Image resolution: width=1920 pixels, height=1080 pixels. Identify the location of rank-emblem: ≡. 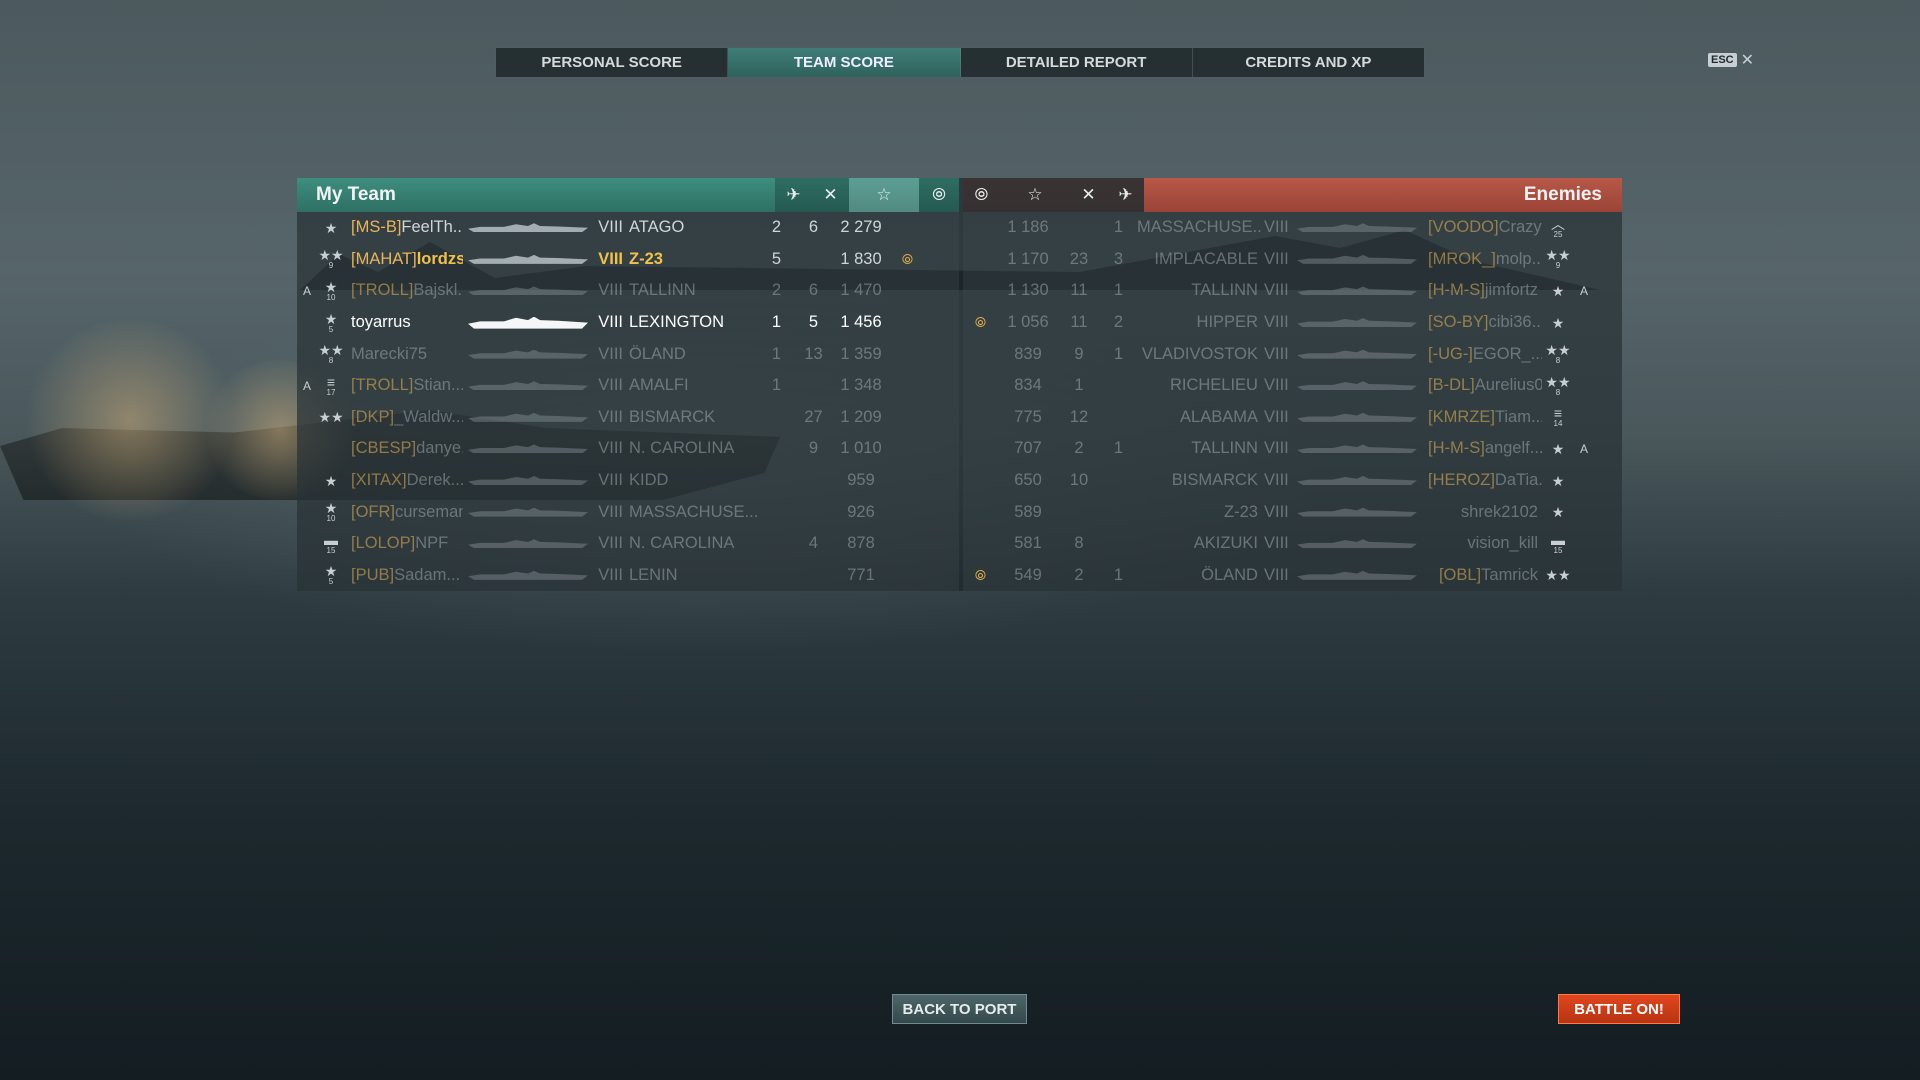
(1558, 413).